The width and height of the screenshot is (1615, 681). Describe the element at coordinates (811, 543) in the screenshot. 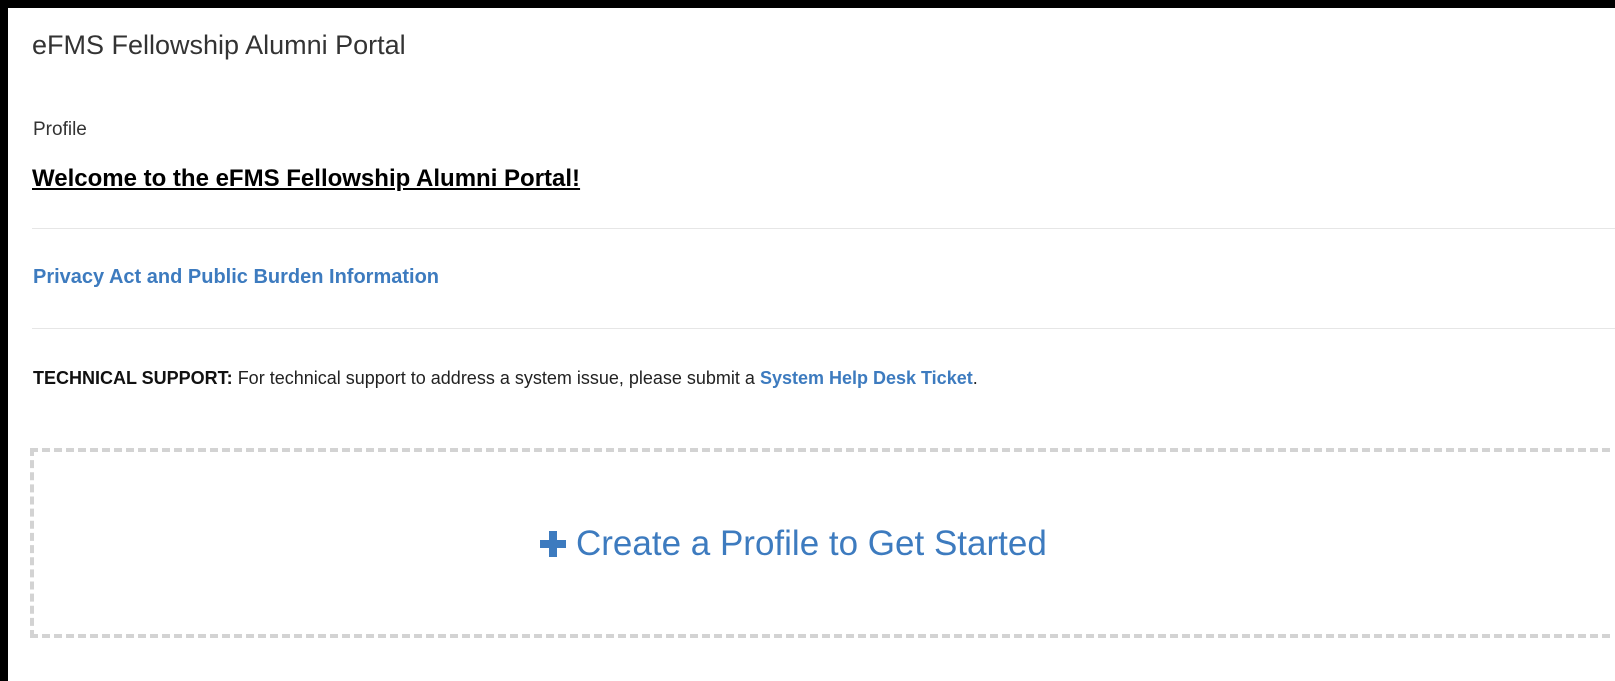

I see `create-profile-label: Create a Profile to Get Started` at that location.